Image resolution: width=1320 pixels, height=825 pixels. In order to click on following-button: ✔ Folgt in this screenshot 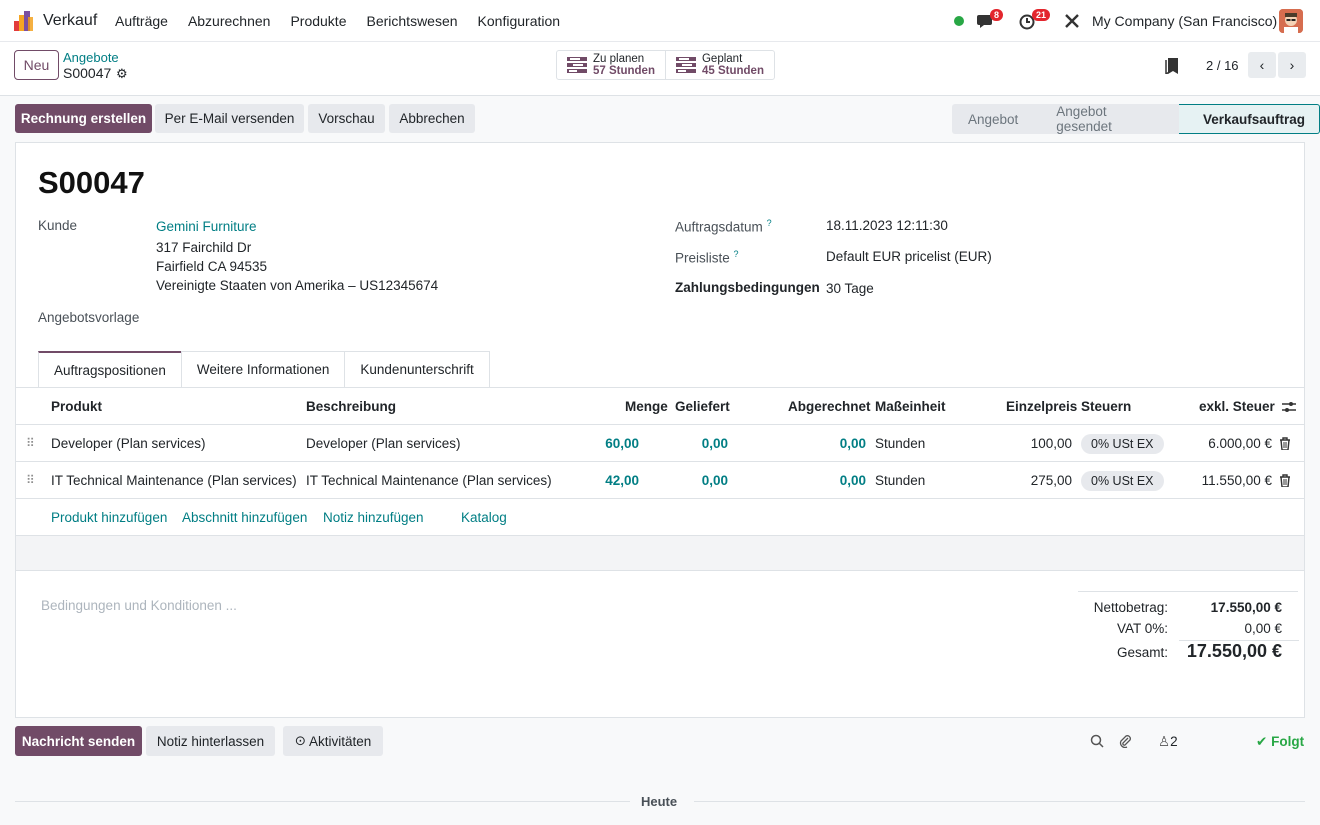, I will do `click(1280, 742)`.